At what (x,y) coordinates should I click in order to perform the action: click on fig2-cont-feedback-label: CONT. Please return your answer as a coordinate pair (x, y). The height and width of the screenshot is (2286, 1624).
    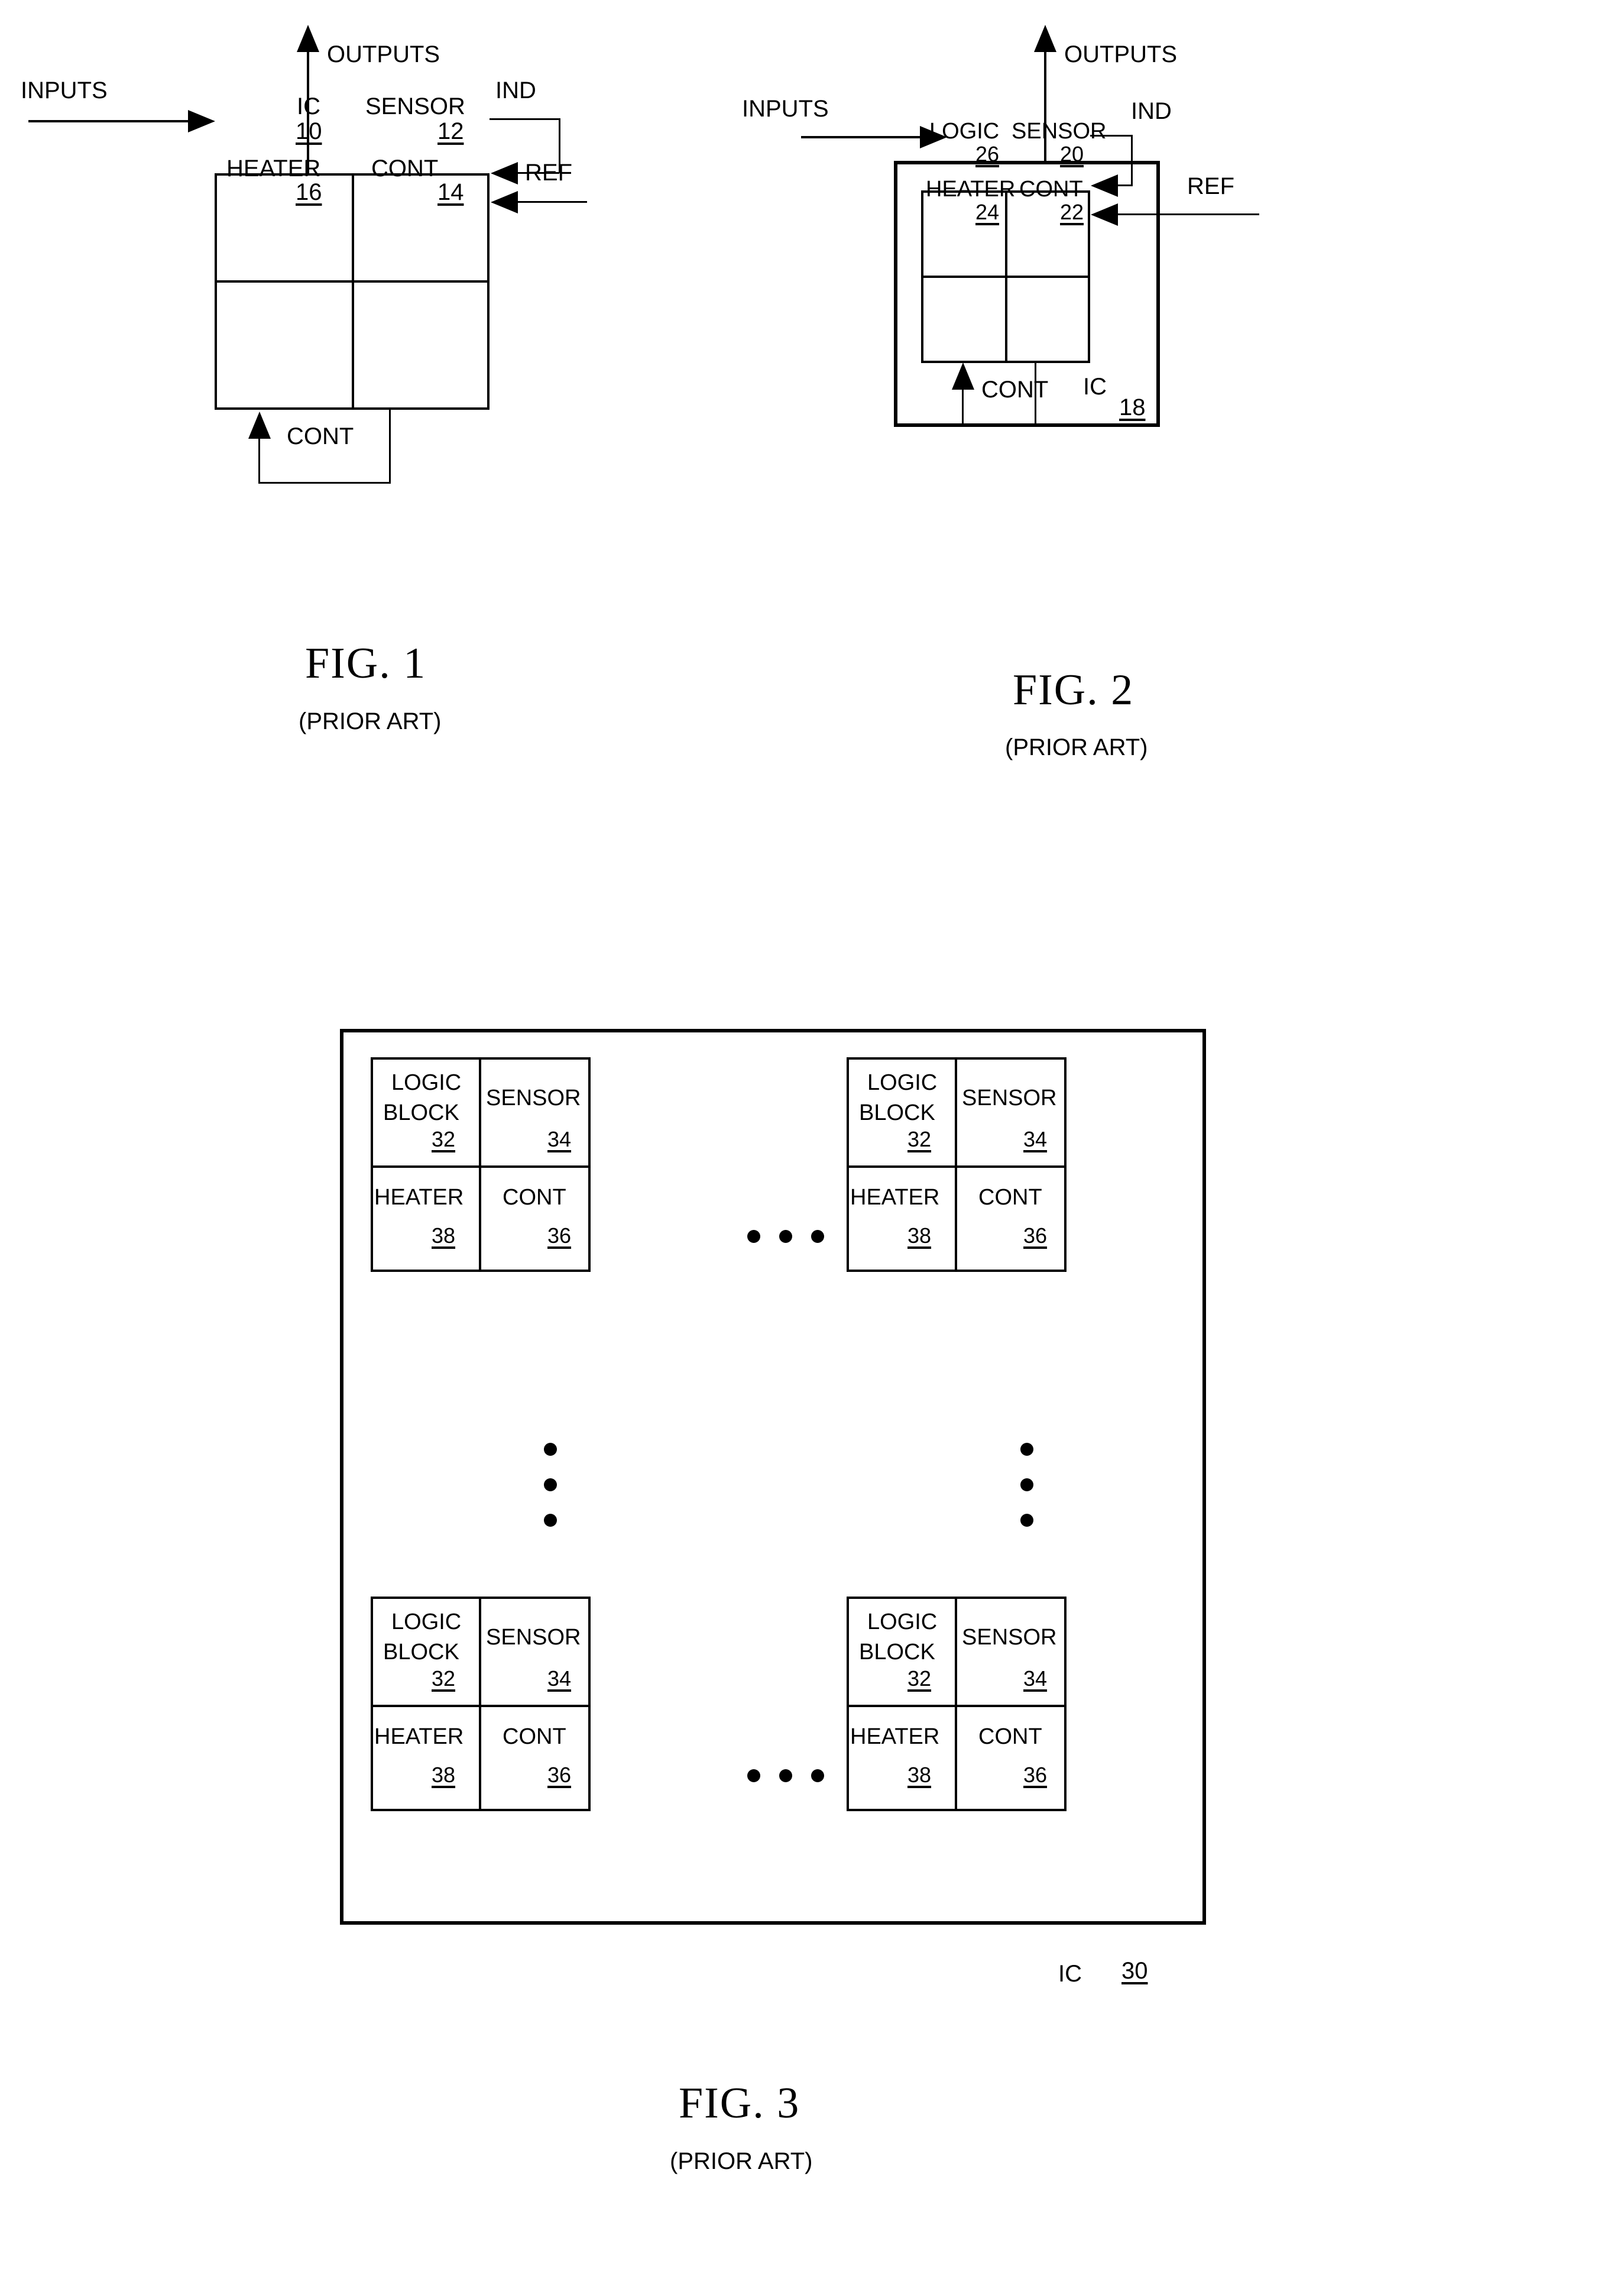
    Looking at the image, I should click on (1015, 390).